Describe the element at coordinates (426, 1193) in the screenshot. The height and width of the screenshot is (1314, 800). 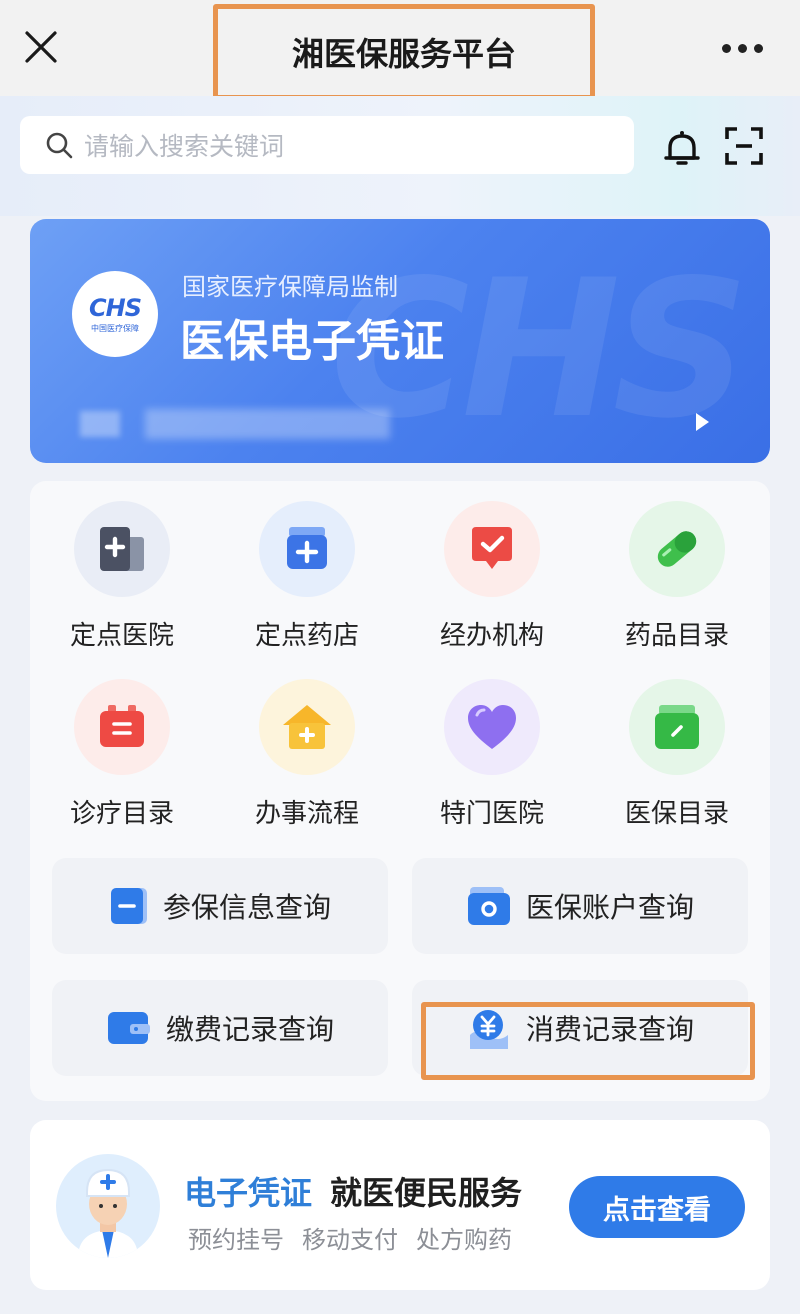
I see `promo-title: 就医便民服务` at that location.